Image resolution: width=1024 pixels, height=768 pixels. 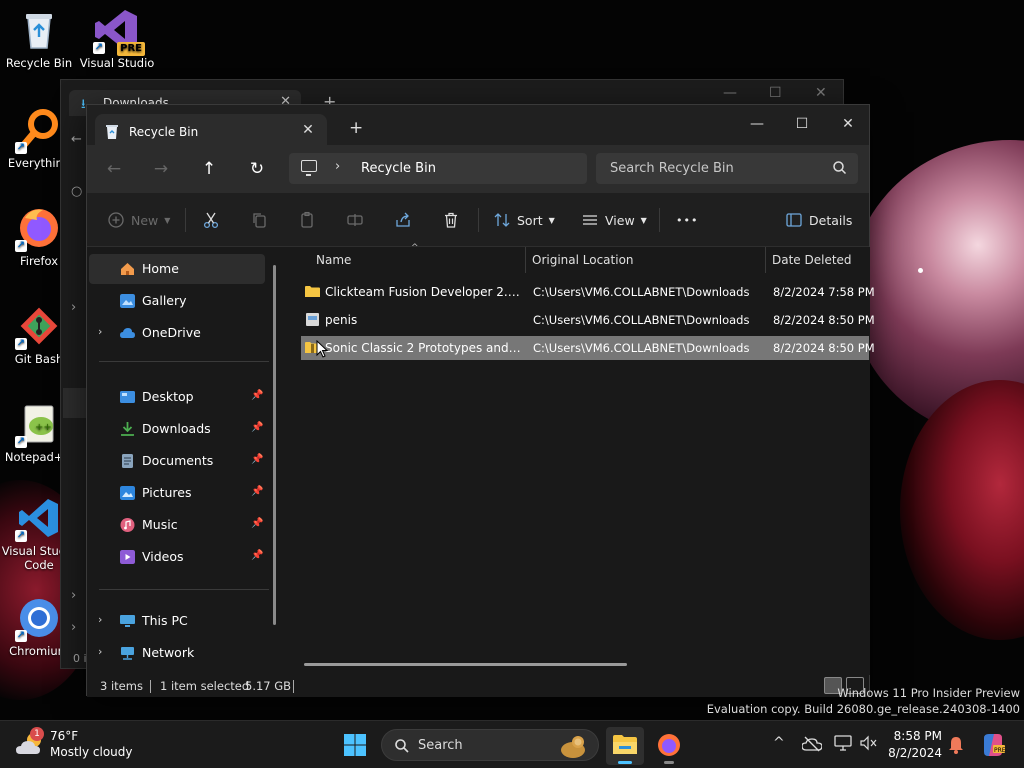 What do you see at coordinates (333, 260) in the screenshot?
I see `column-header-name: Name` at bounding box center [333, 260].